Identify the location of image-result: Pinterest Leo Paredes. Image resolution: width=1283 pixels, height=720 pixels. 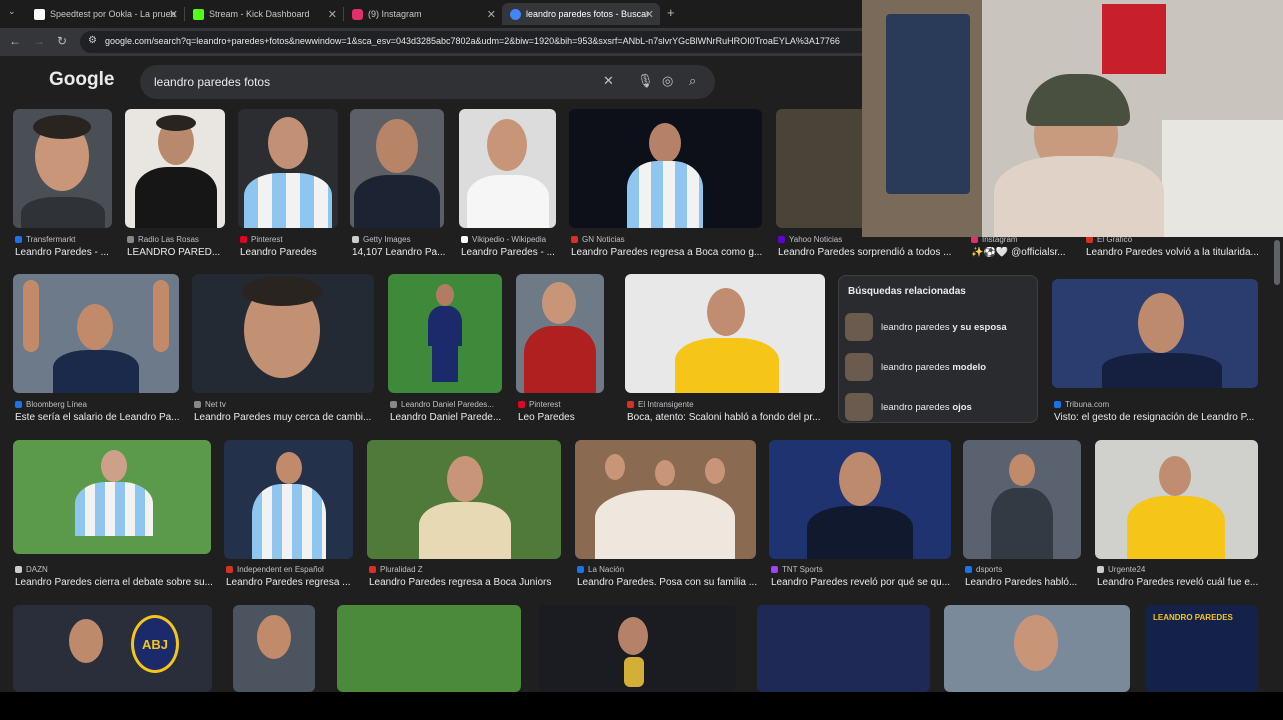
(560, 349).